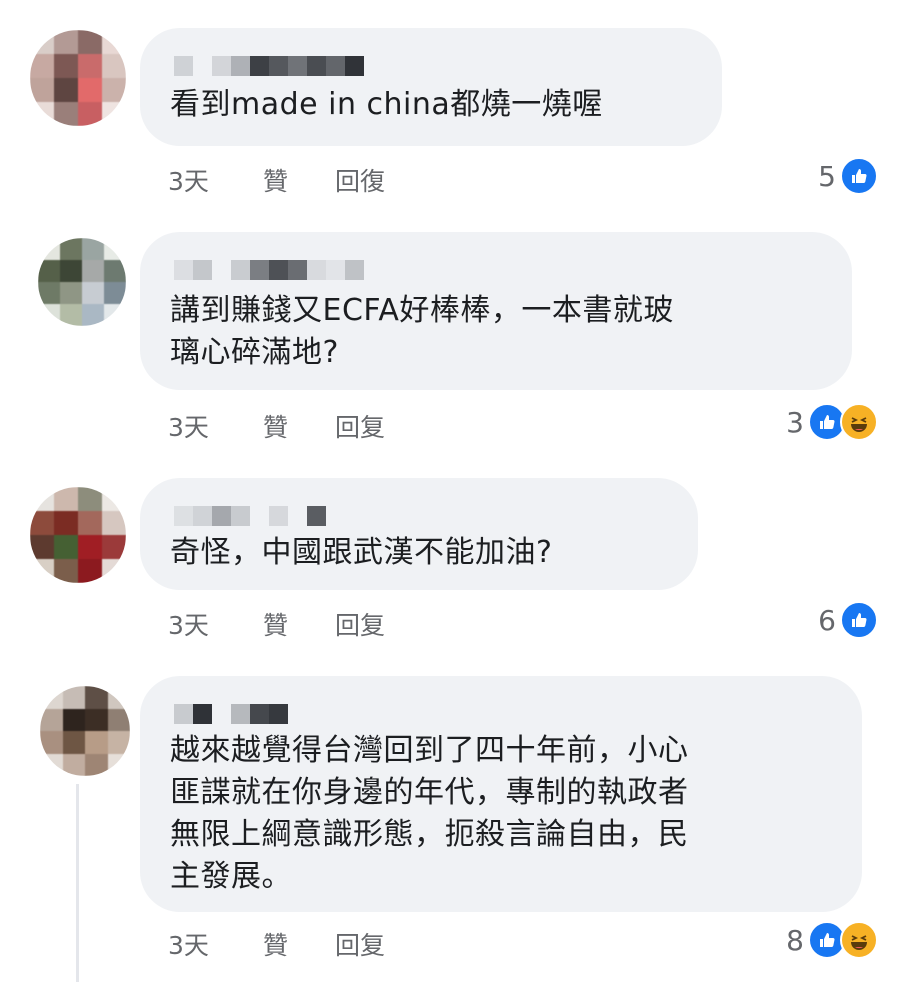 Image resolution: width=900 pixels, height=982 pixels. Describe the element at coordinates (386, 104) in the screenshot. I see `comment-text: 看到made in china都燒一燒喔` at that location.